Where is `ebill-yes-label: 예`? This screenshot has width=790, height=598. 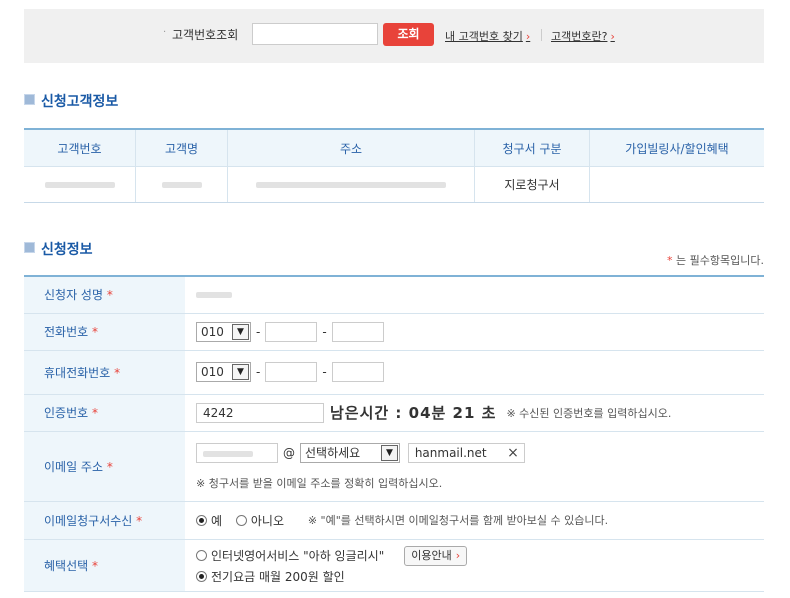
ebill-yes-label: 예 is located at coordinates (217, 520).